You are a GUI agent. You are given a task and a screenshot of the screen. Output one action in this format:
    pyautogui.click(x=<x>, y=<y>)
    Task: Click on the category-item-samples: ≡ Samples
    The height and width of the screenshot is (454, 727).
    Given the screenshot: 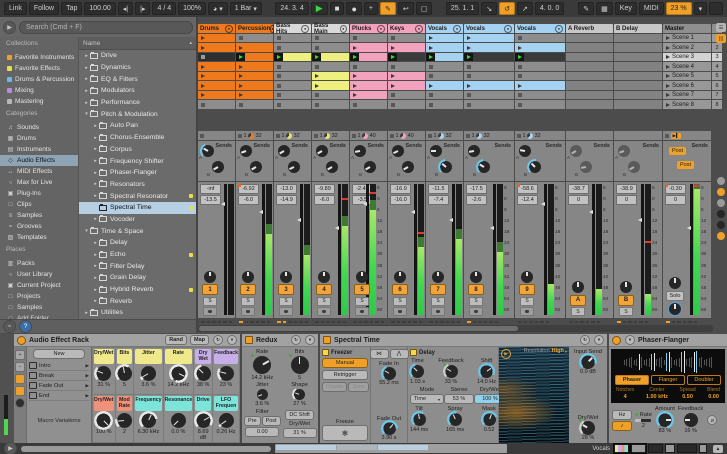 What is the action you would take?
    pyautogui.click(x=39, y=215)
    